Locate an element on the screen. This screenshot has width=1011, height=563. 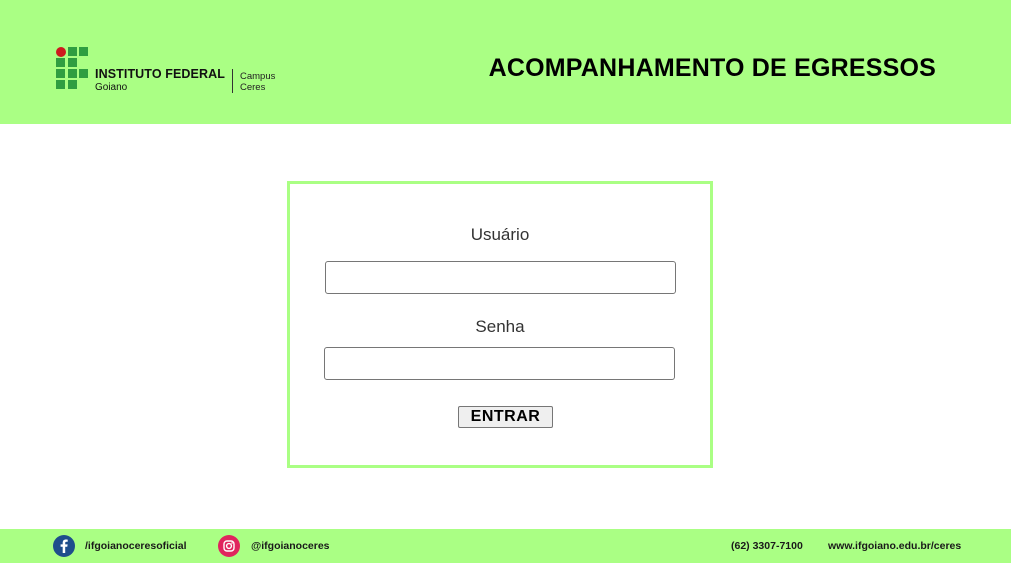
institution-logo: INSTITUTO FEDERAL Goiano Campus Ceres is located at coordinates (176, 72).